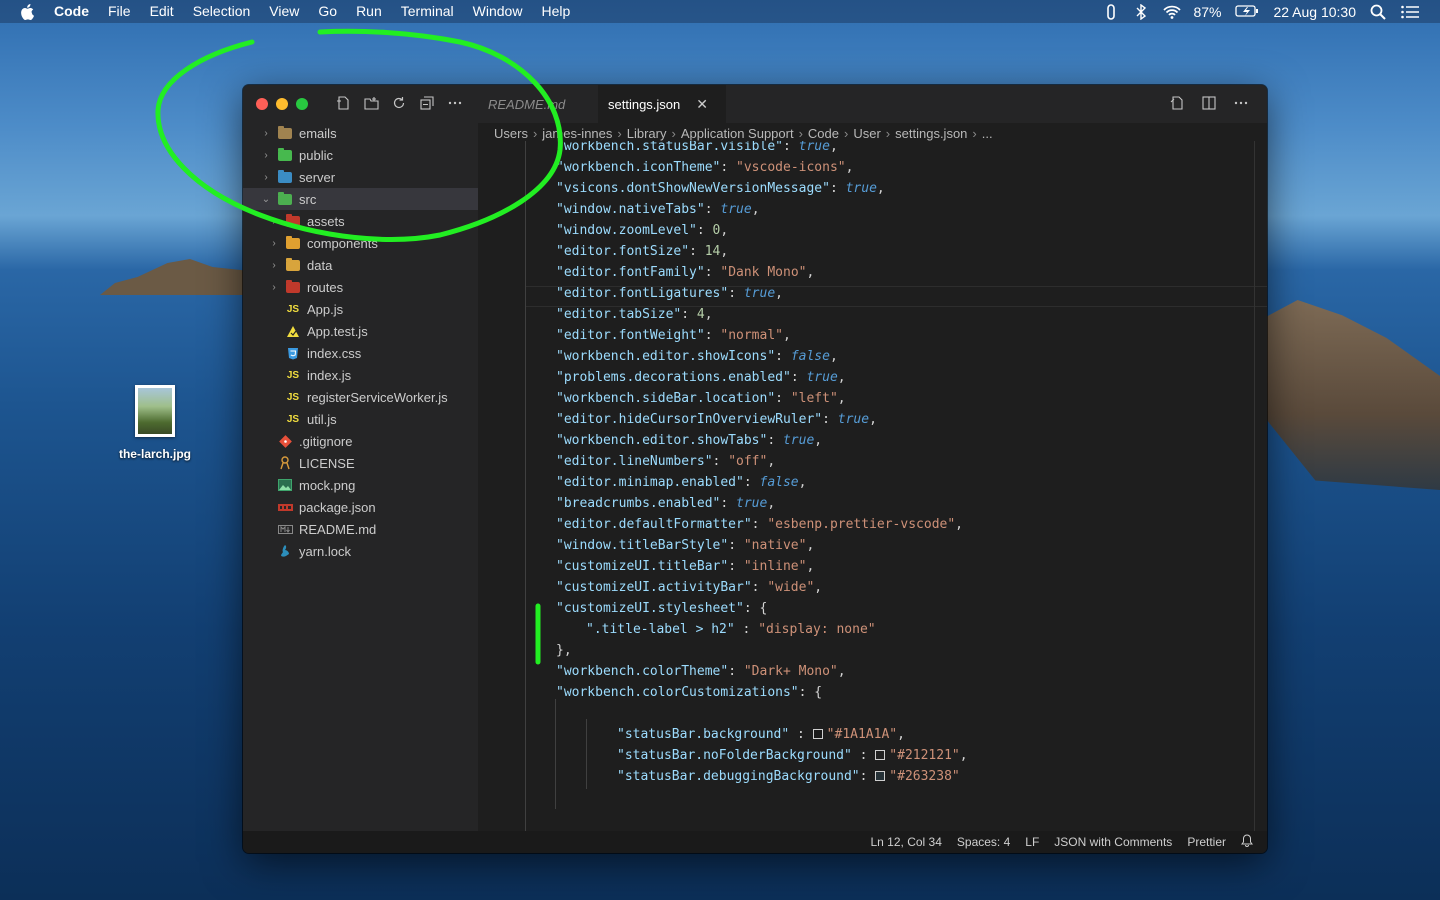 Image resolution: width=1440 pixels, height=900 pixels. What do you see at coordinates (360, 243) in the screenshot?
I see `tree-folder-components: › components` at bounding box center [360, 243].